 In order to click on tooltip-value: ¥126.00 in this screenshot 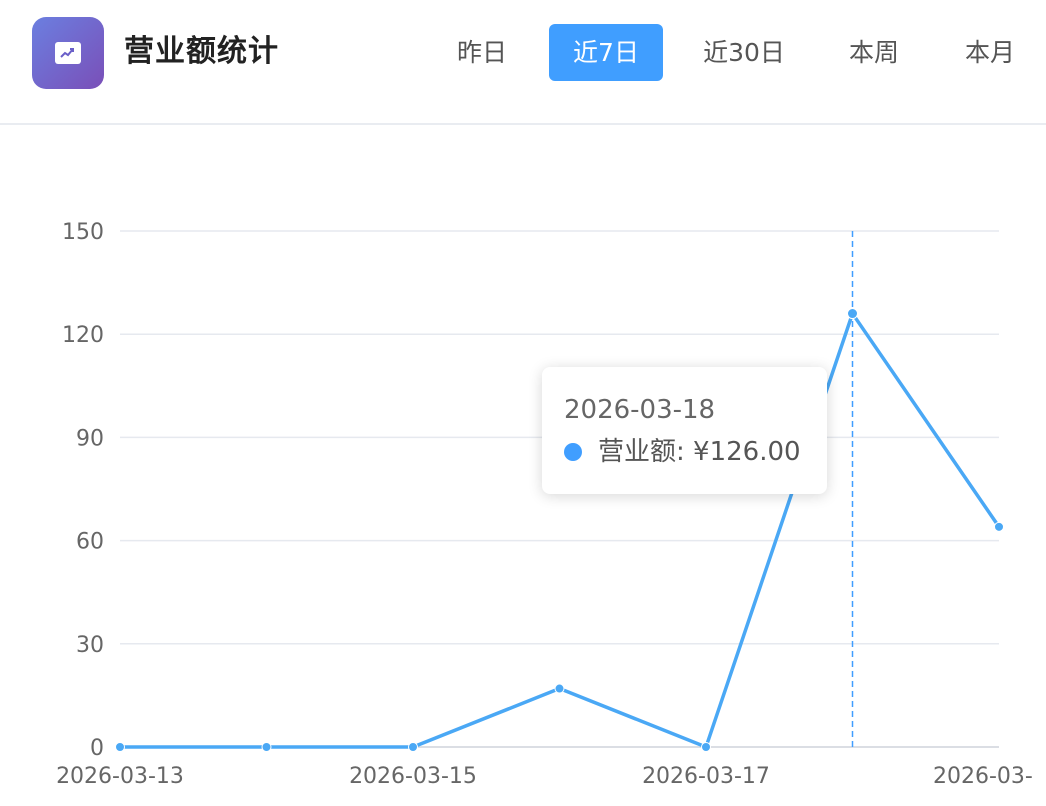, I will do `click(747, 452)`.